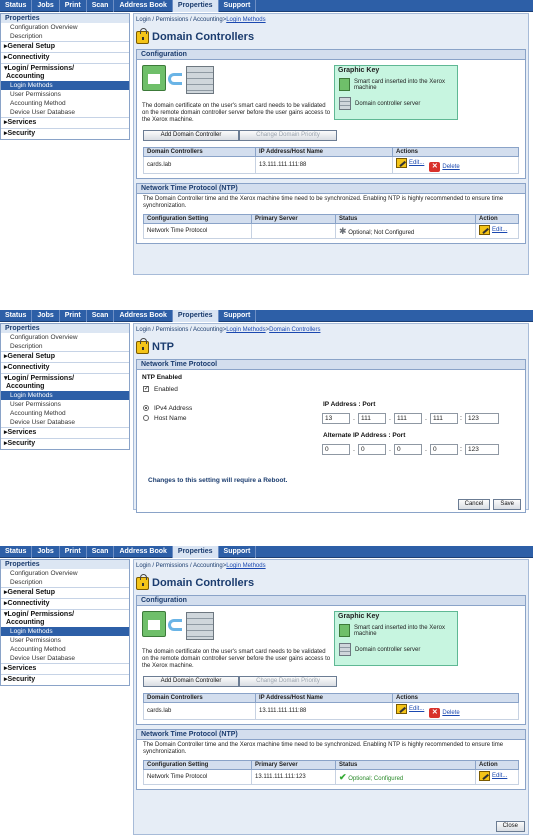  What do you see at coordinates (288, 681) in the screenshot?
I see `change-domain-priority-button: Change Domain Priority` at bounding box center [288, 681].